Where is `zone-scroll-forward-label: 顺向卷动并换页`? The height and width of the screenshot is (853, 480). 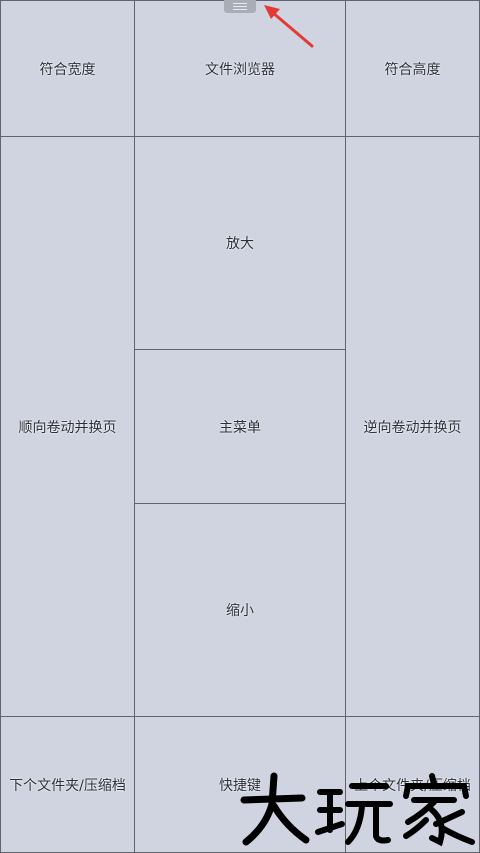 zone-scroll-forward-label: 顺向卷动并换页 is located at coordinates (67, 427).